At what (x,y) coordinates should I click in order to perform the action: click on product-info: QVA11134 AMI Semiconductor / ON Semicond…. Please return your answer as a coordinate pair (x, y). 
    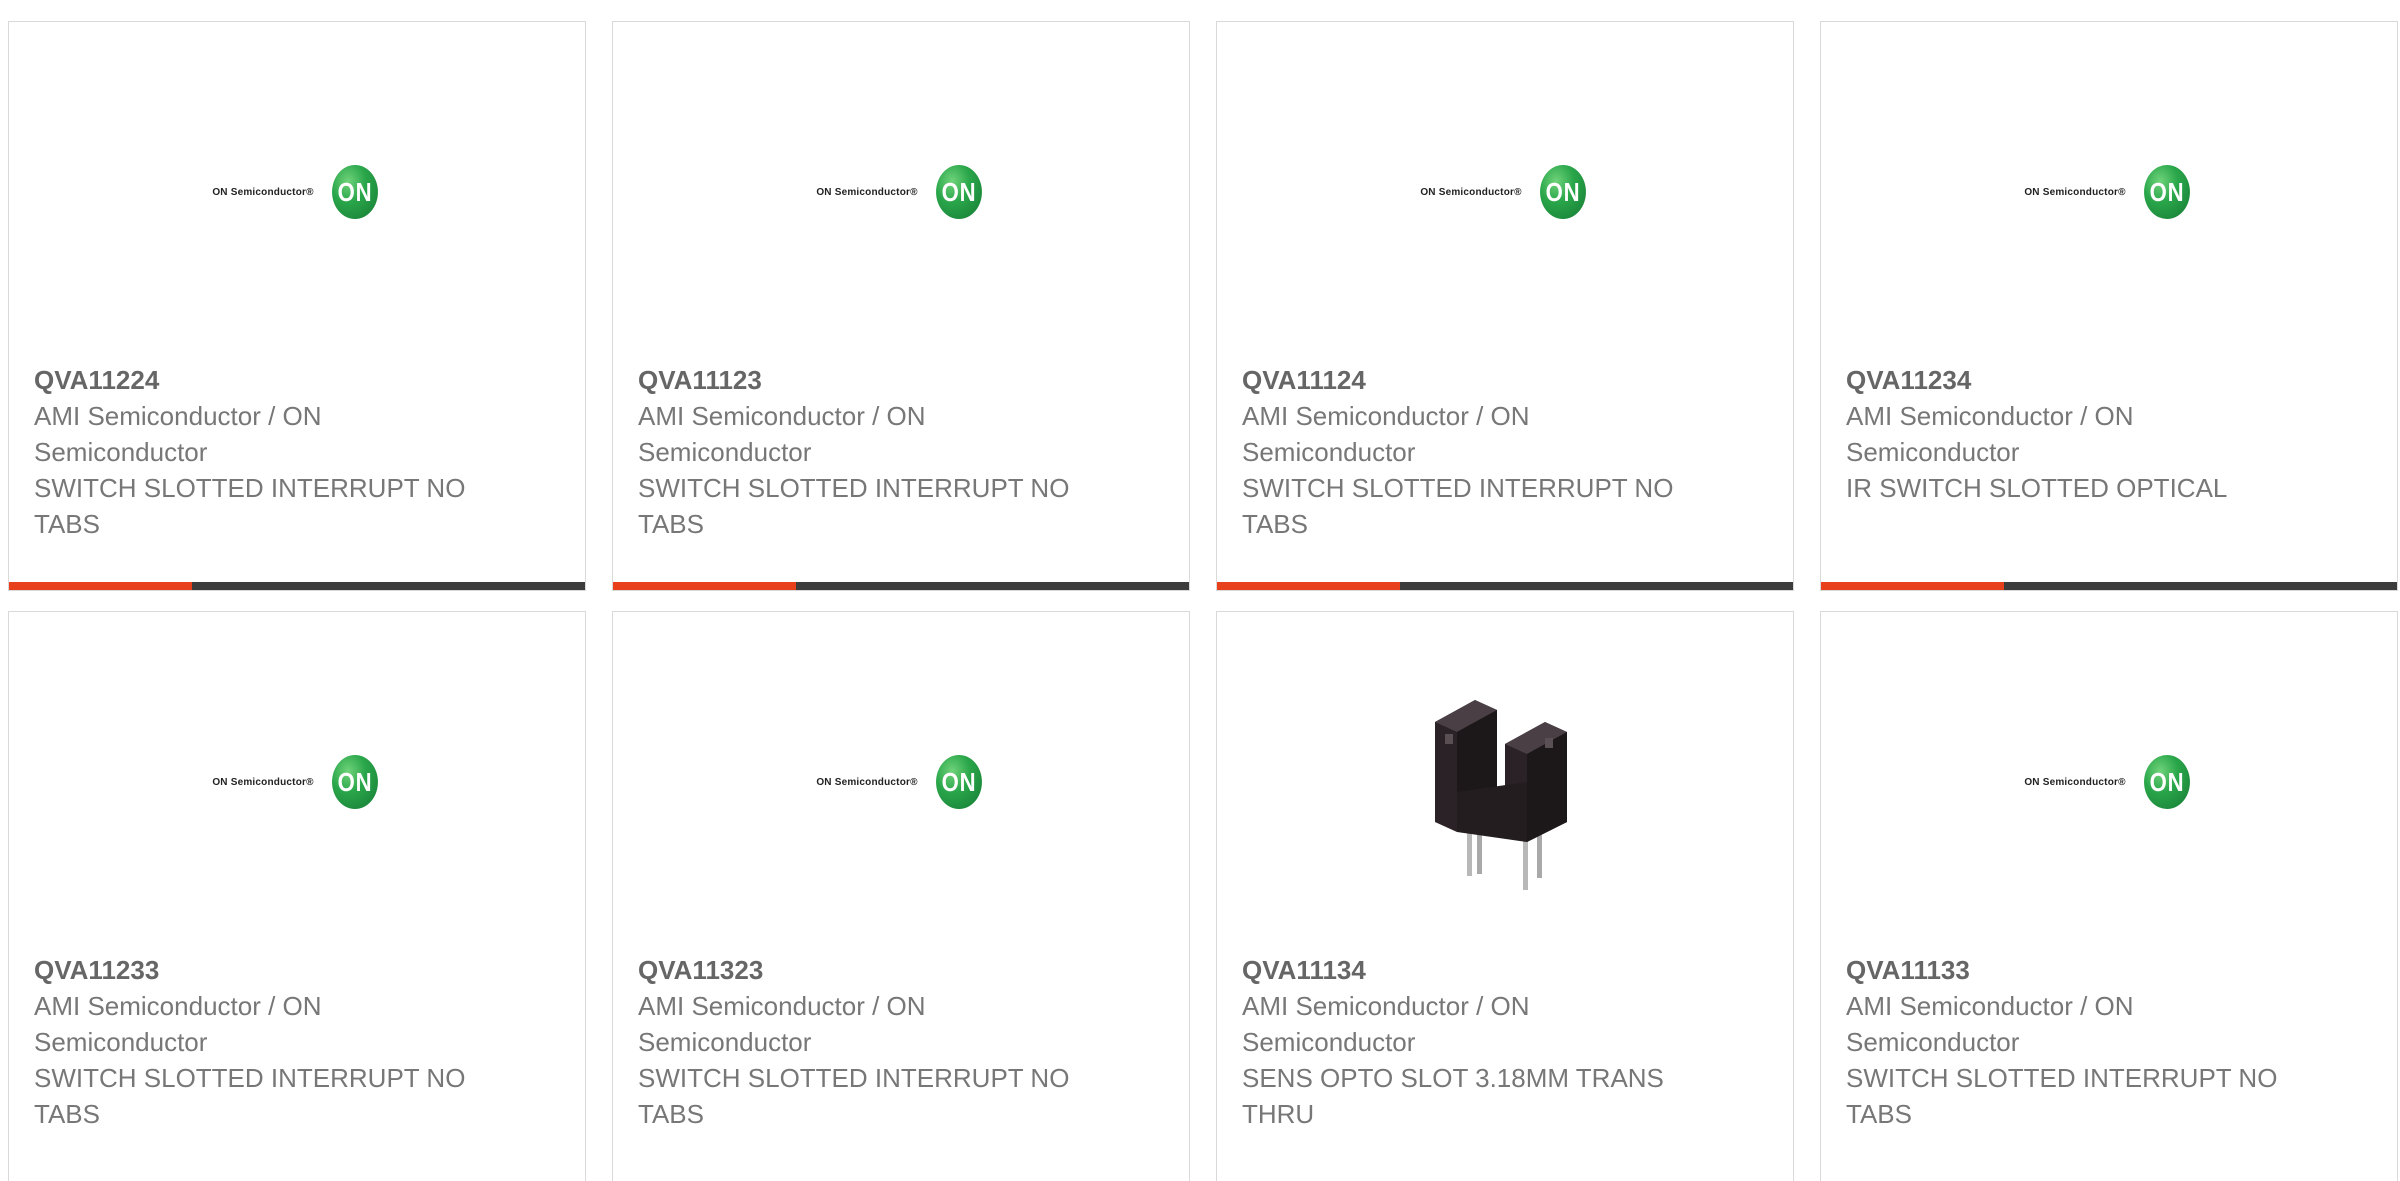
    Looking at the image, I should click on (1507, 1042).